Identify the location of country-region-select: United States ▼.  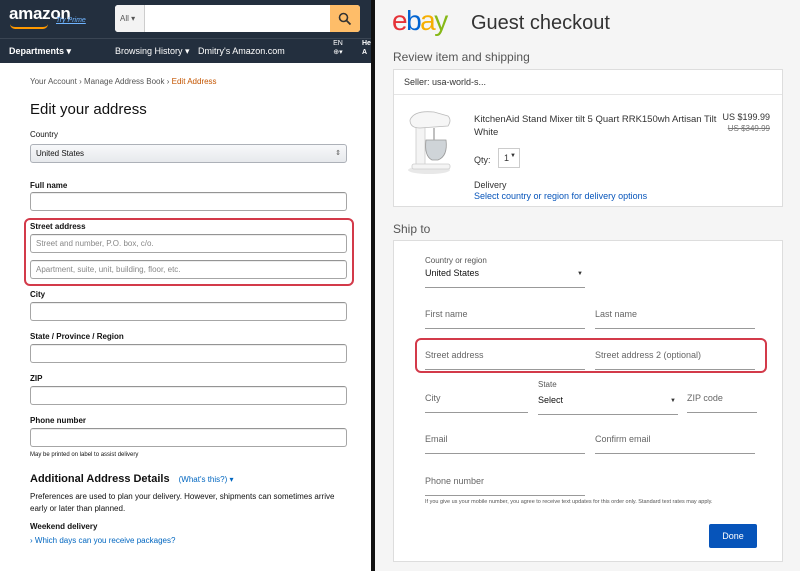
(505, 278).